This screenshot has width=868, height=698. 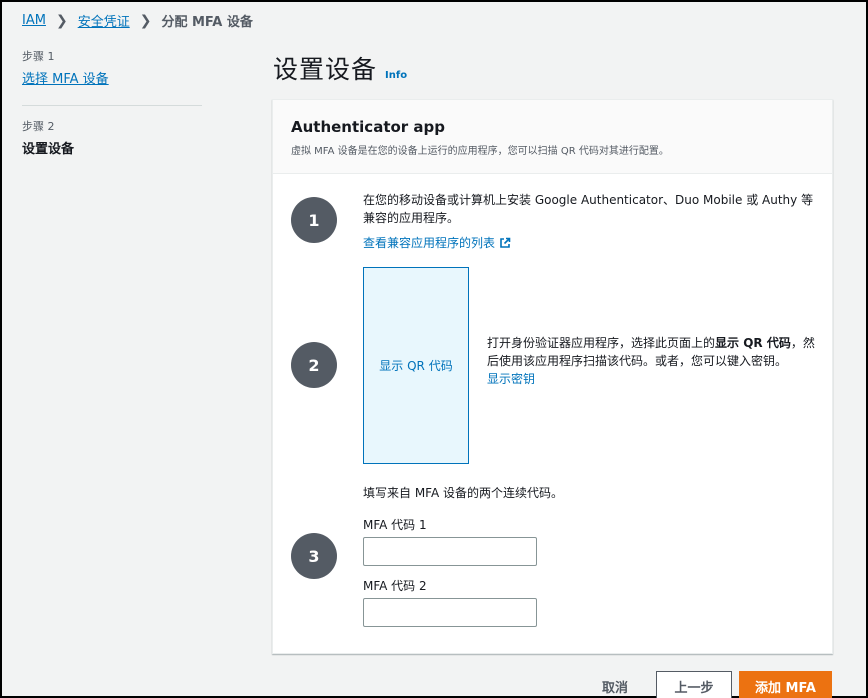 What do you see at coordinates (505, 242) in the screenshot?
I see `external-link-icon` at bounding box center [505, 242].